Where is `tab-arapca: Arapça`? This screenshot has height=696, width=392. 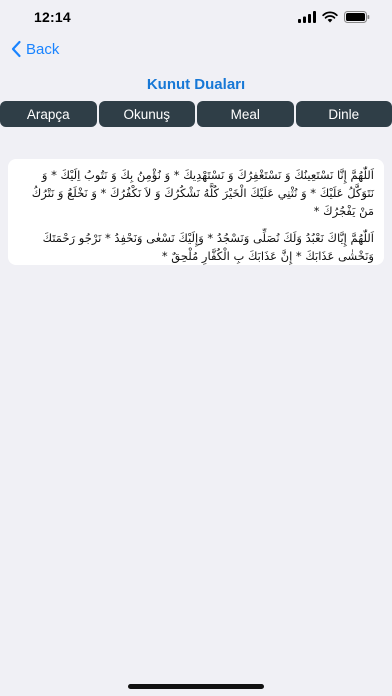 tab-arapca: Arapça is located at coordinates (48, 114).